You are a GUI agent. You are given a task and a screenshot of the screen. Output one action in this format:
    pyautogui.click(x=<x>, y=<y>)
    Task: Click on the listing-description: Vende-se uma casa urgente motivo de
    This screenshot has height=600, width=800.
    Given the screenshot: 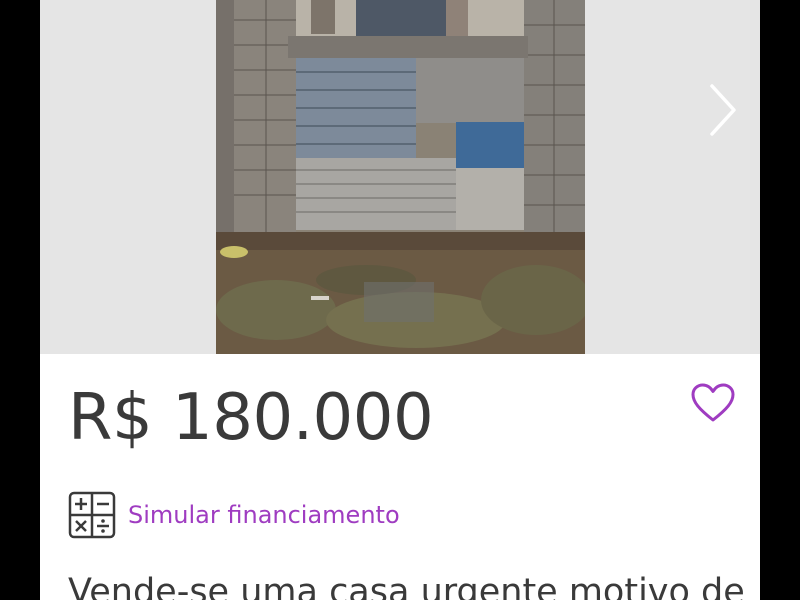 What is the action you would take?
    pyautogui.click(x=406, y=586)
    